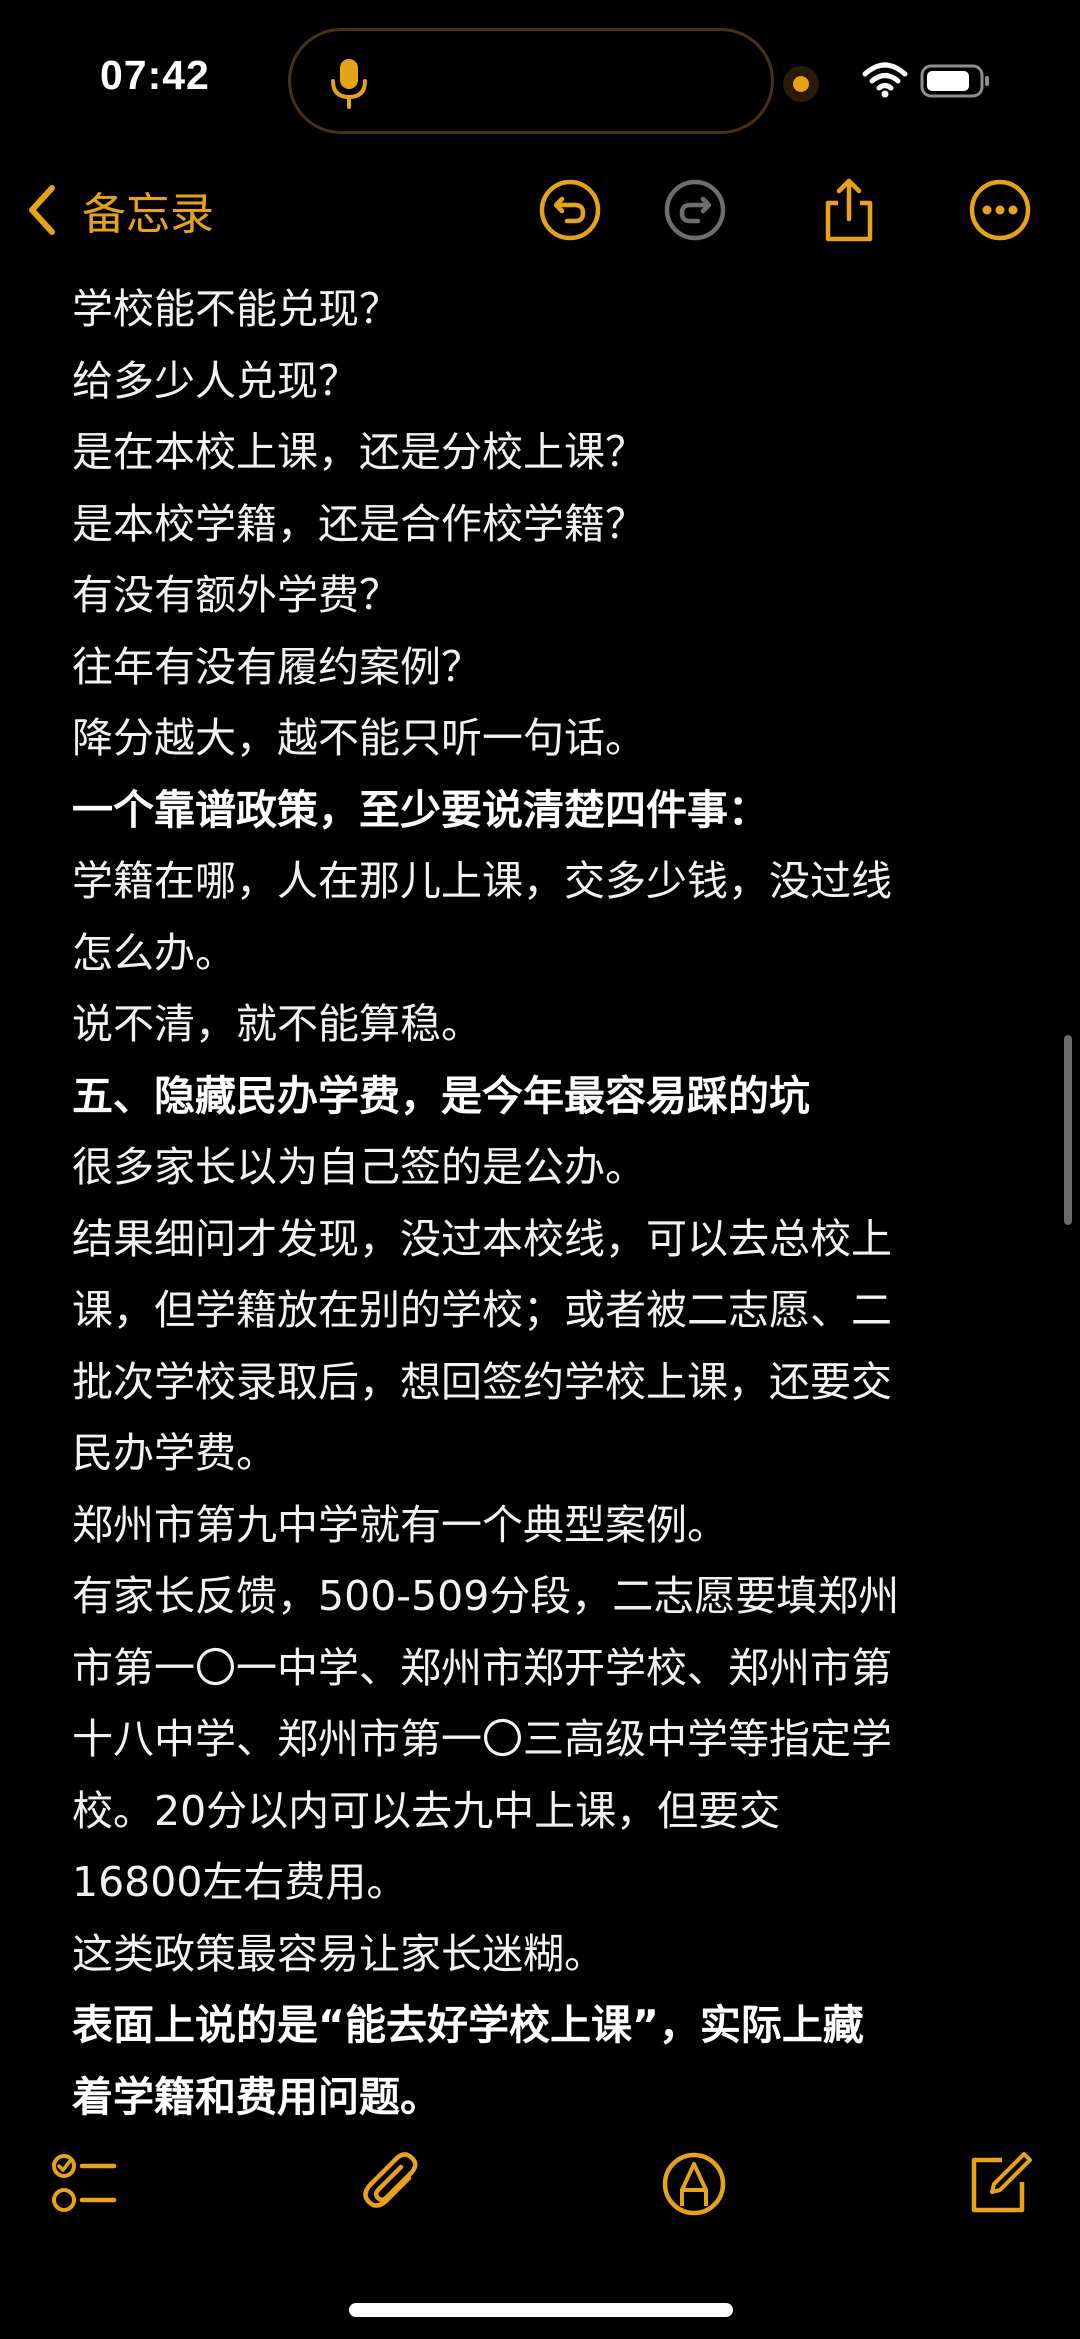 The width and height of the screenshot is (1080, 2339). What do you see at coordinates (849, 210) in the screenshot?
I see `share-icon` at bounding box center [849, 210].